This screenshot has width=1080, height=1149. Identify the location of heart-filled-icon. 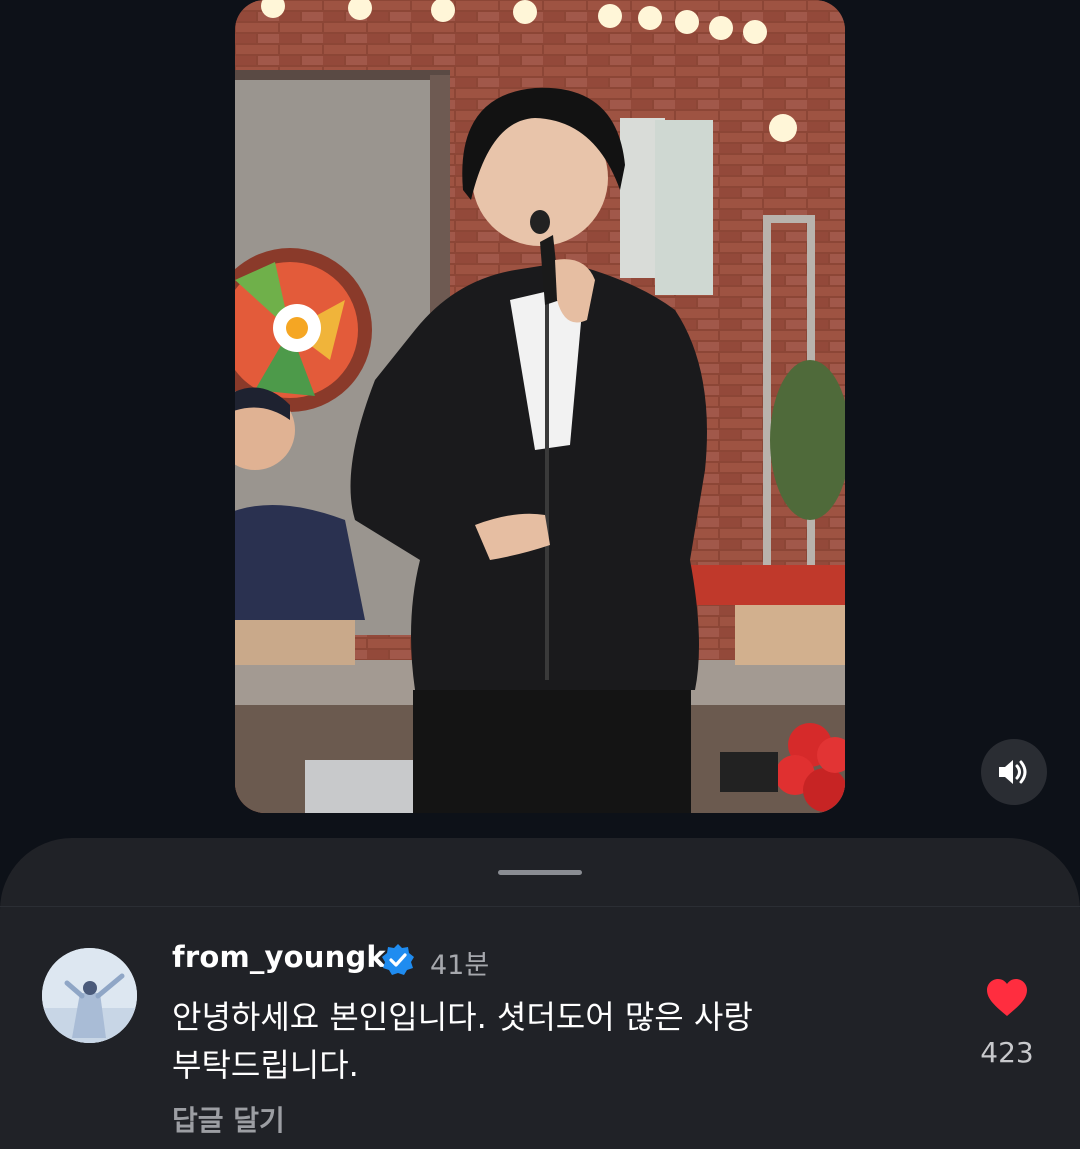
(1007, 998).